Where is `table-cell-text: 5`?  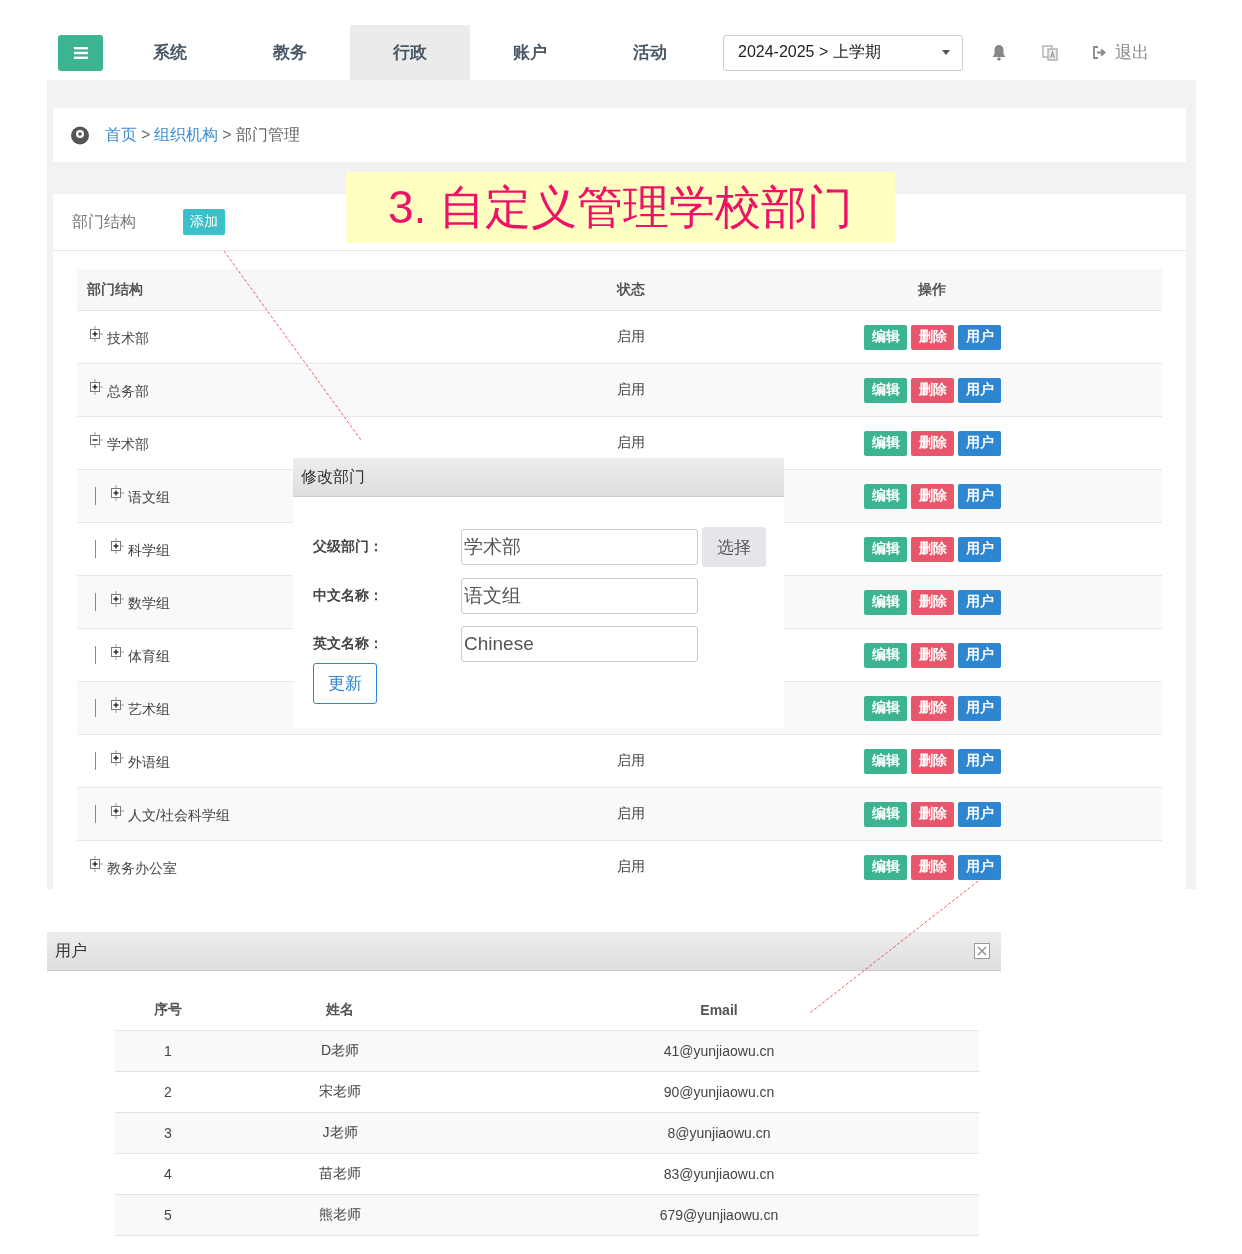 table-cell-text: 5 is located at coordinates (168, 1215).